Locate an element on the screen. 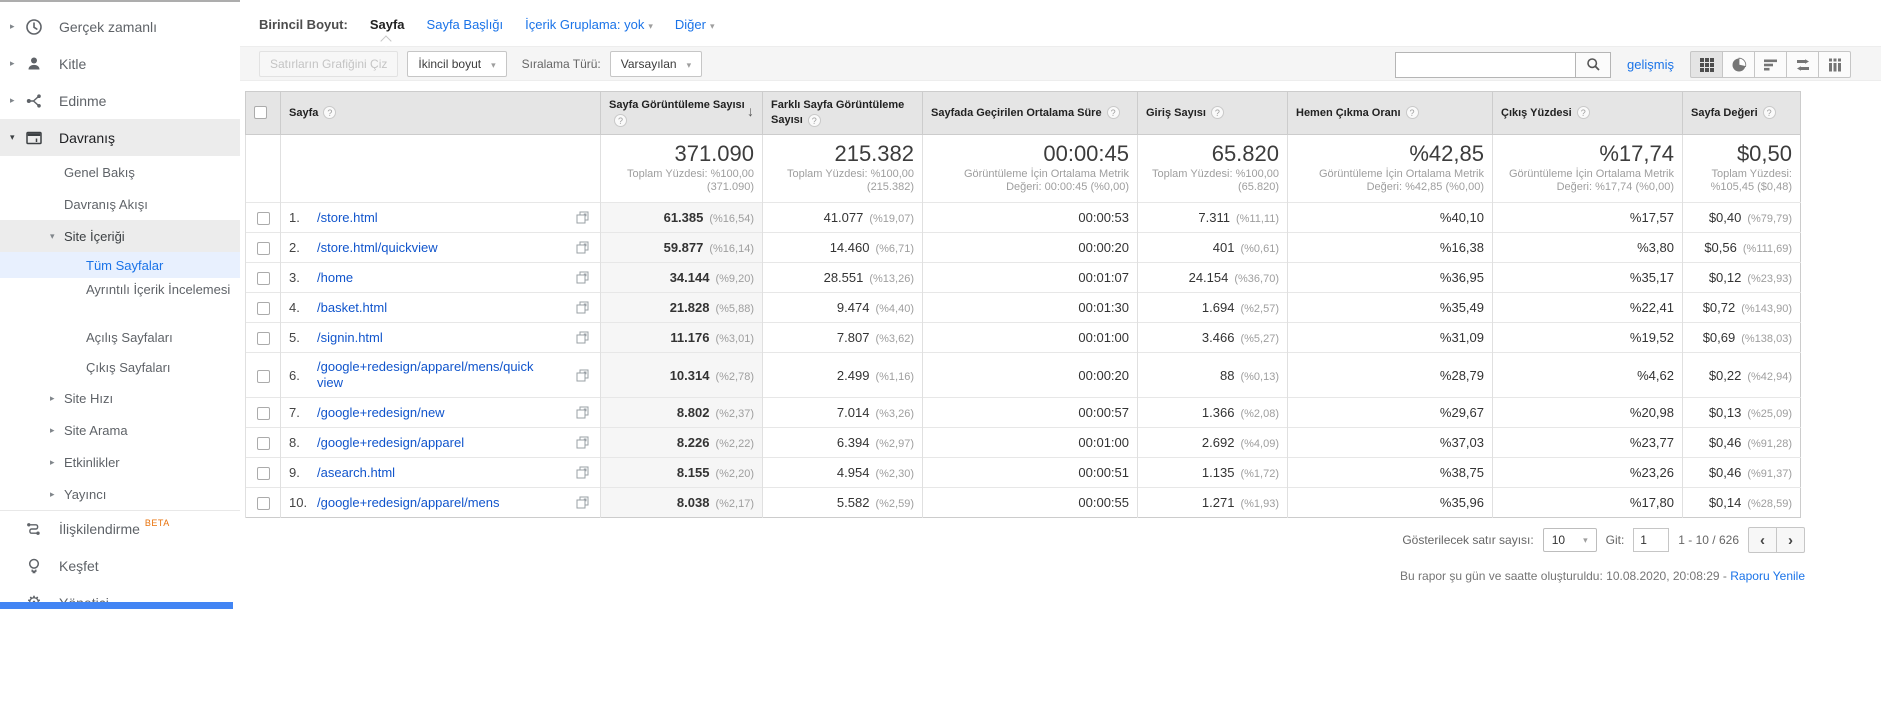  sidebar-item-all-pages: Tüm Sayfalar is located at coordinates (120, 265).